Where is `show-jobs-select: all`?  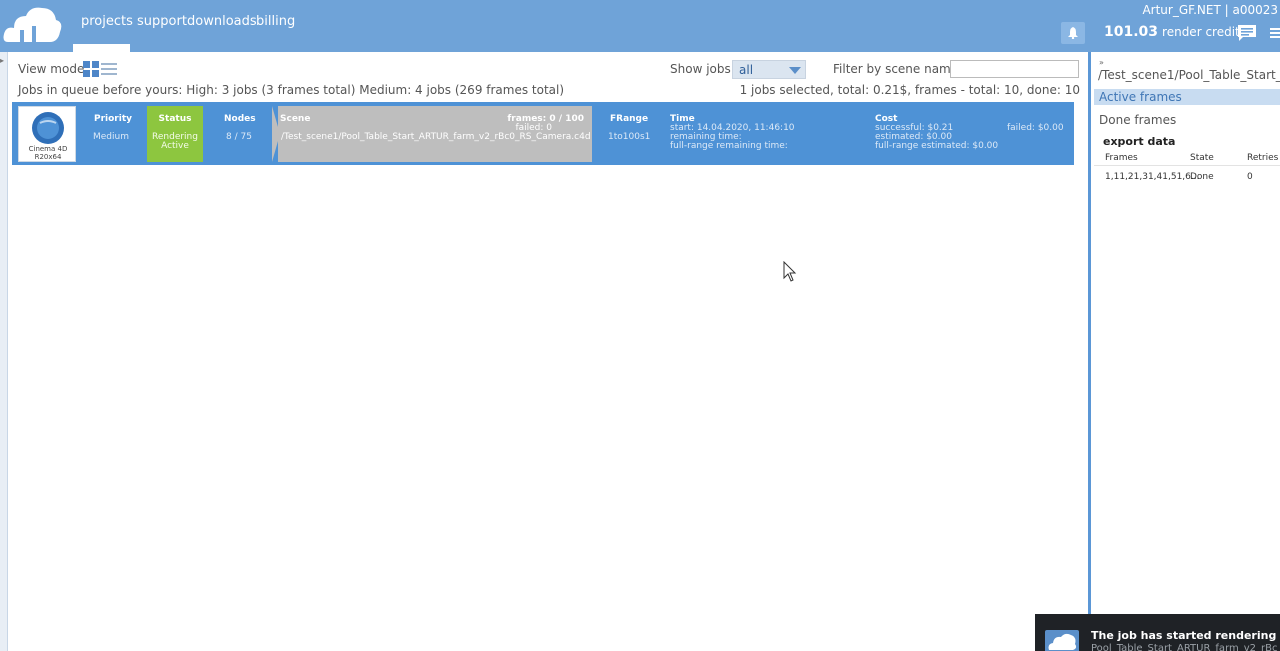 show-jobs-select: all is located at coordinates (769, 69).